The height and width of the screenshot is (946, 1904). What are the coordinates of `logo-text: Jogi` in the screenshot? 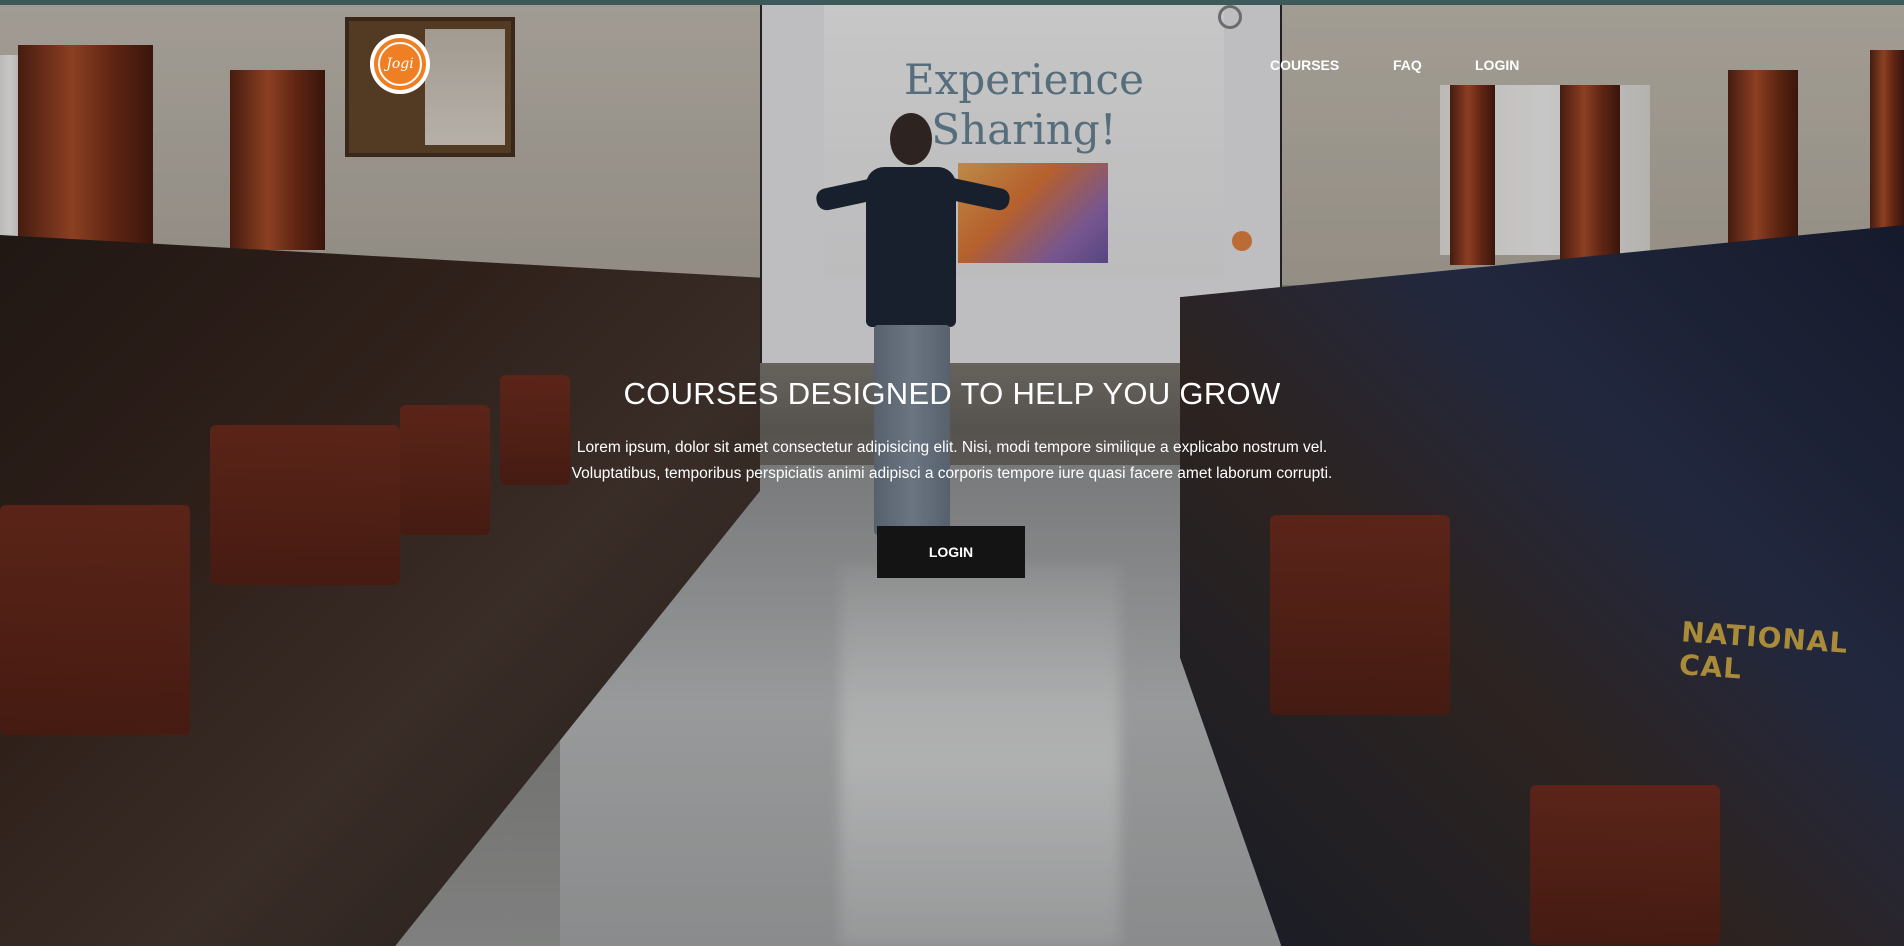 It's located at (400, 64).